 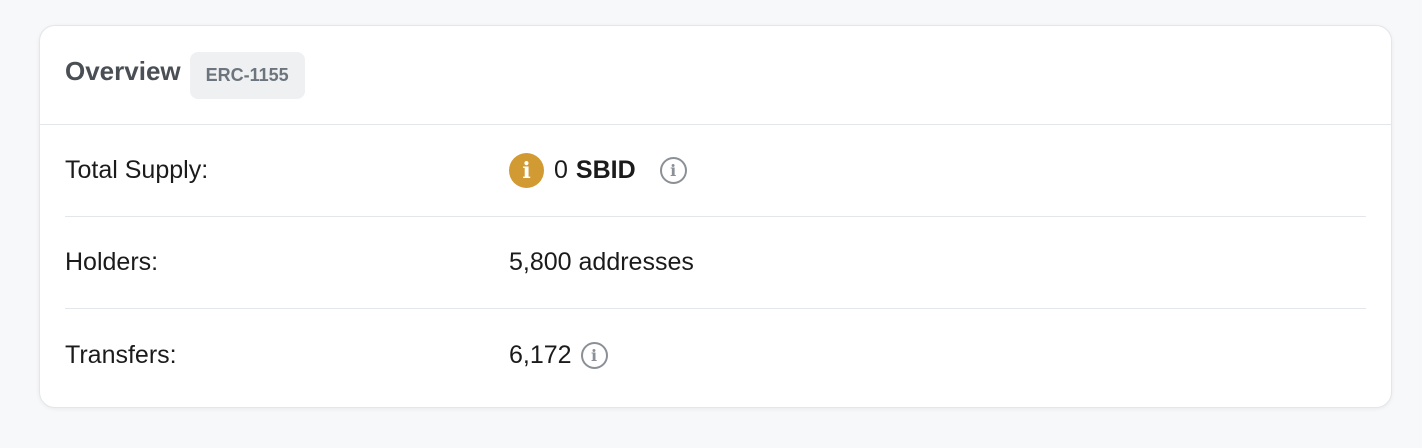 What do you see at coordinates (526, 170) in the screenshot?
I see `token-icon: i` at bounding box center [526, 170].